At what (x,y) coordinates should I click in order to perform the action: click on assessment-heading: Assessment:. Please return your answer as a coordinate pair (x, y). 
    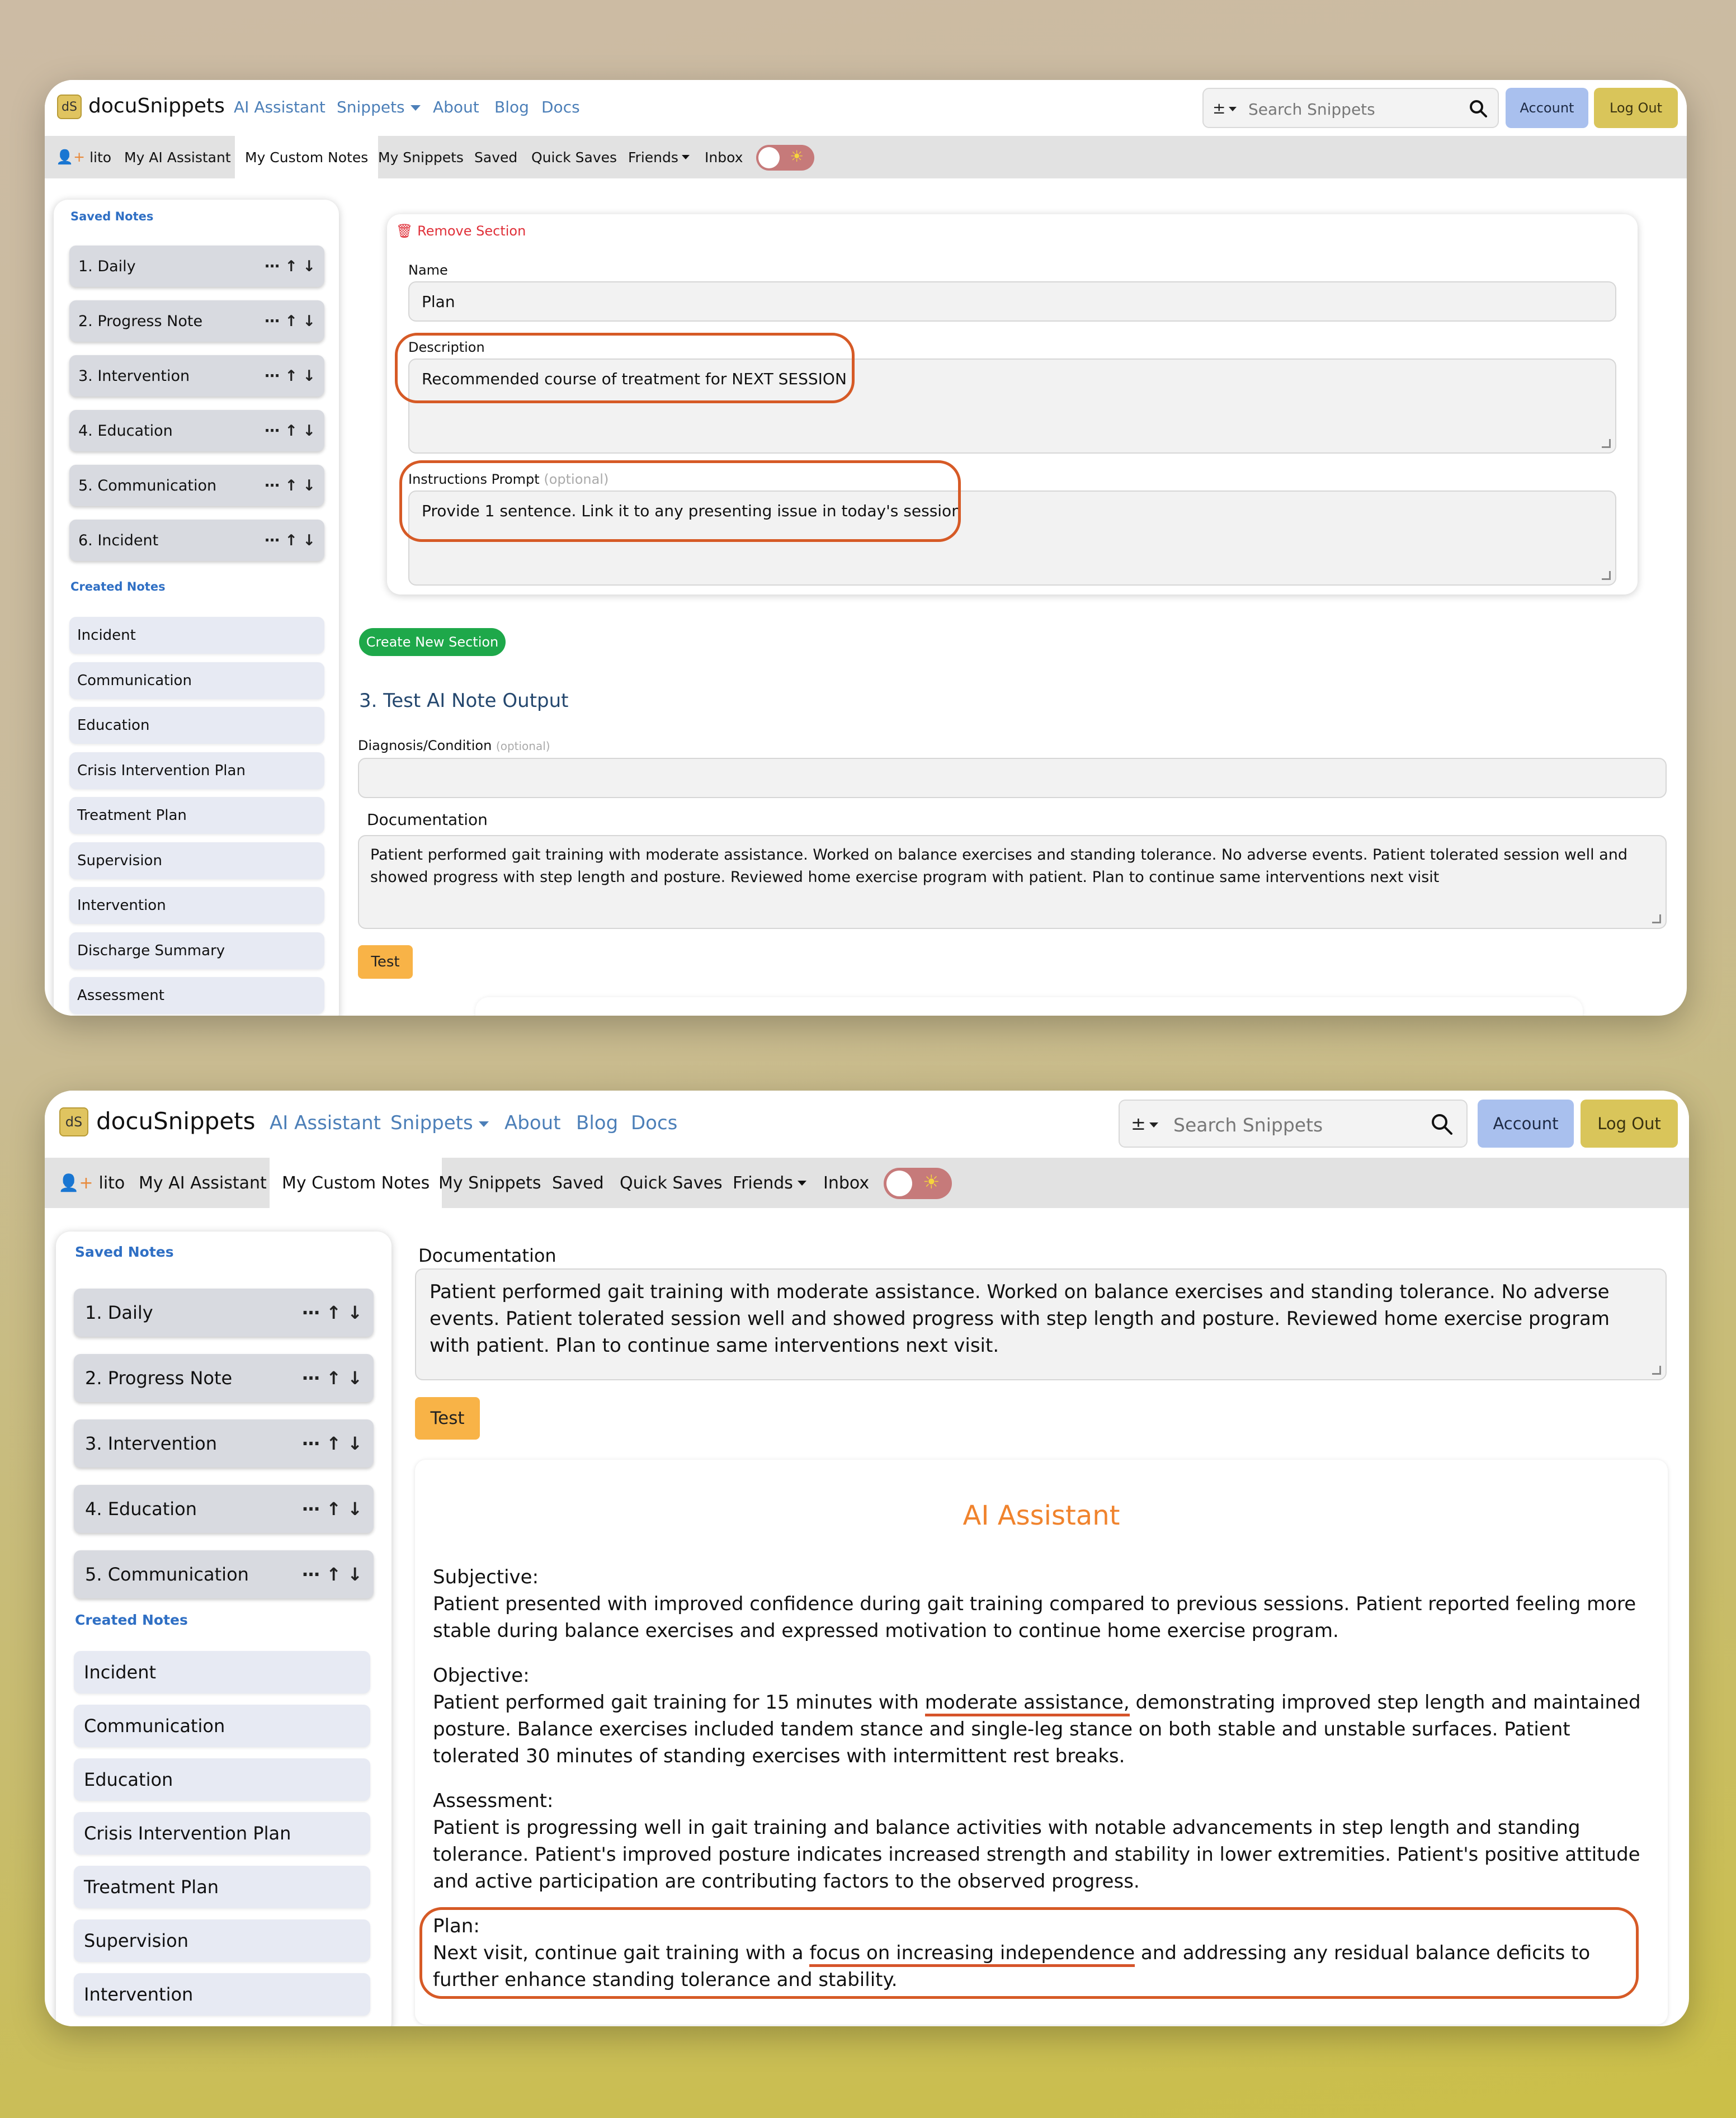
    Looking at the image, I should click on (493, 1801).